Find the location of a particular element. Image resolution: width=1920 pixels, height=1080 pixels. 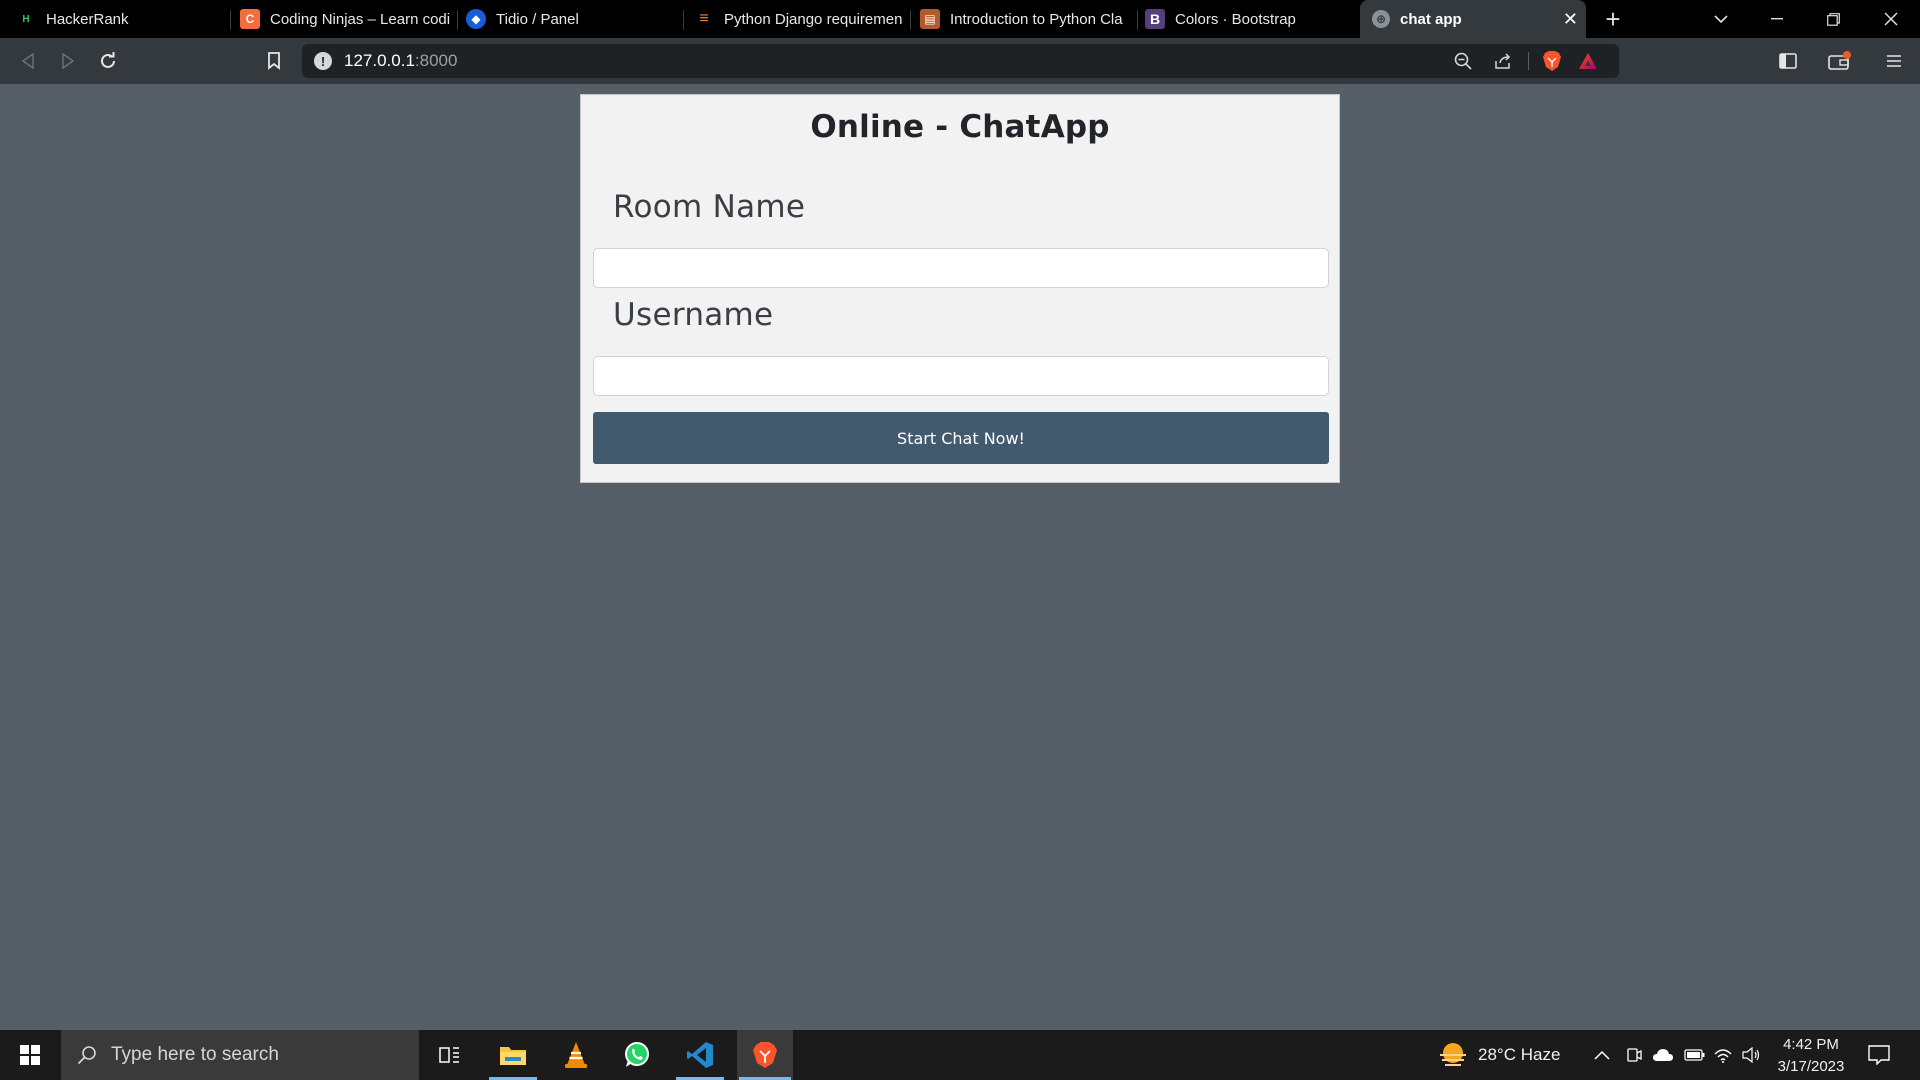

taskbar-search: Type here to search is located at coordinates (240, 1055).